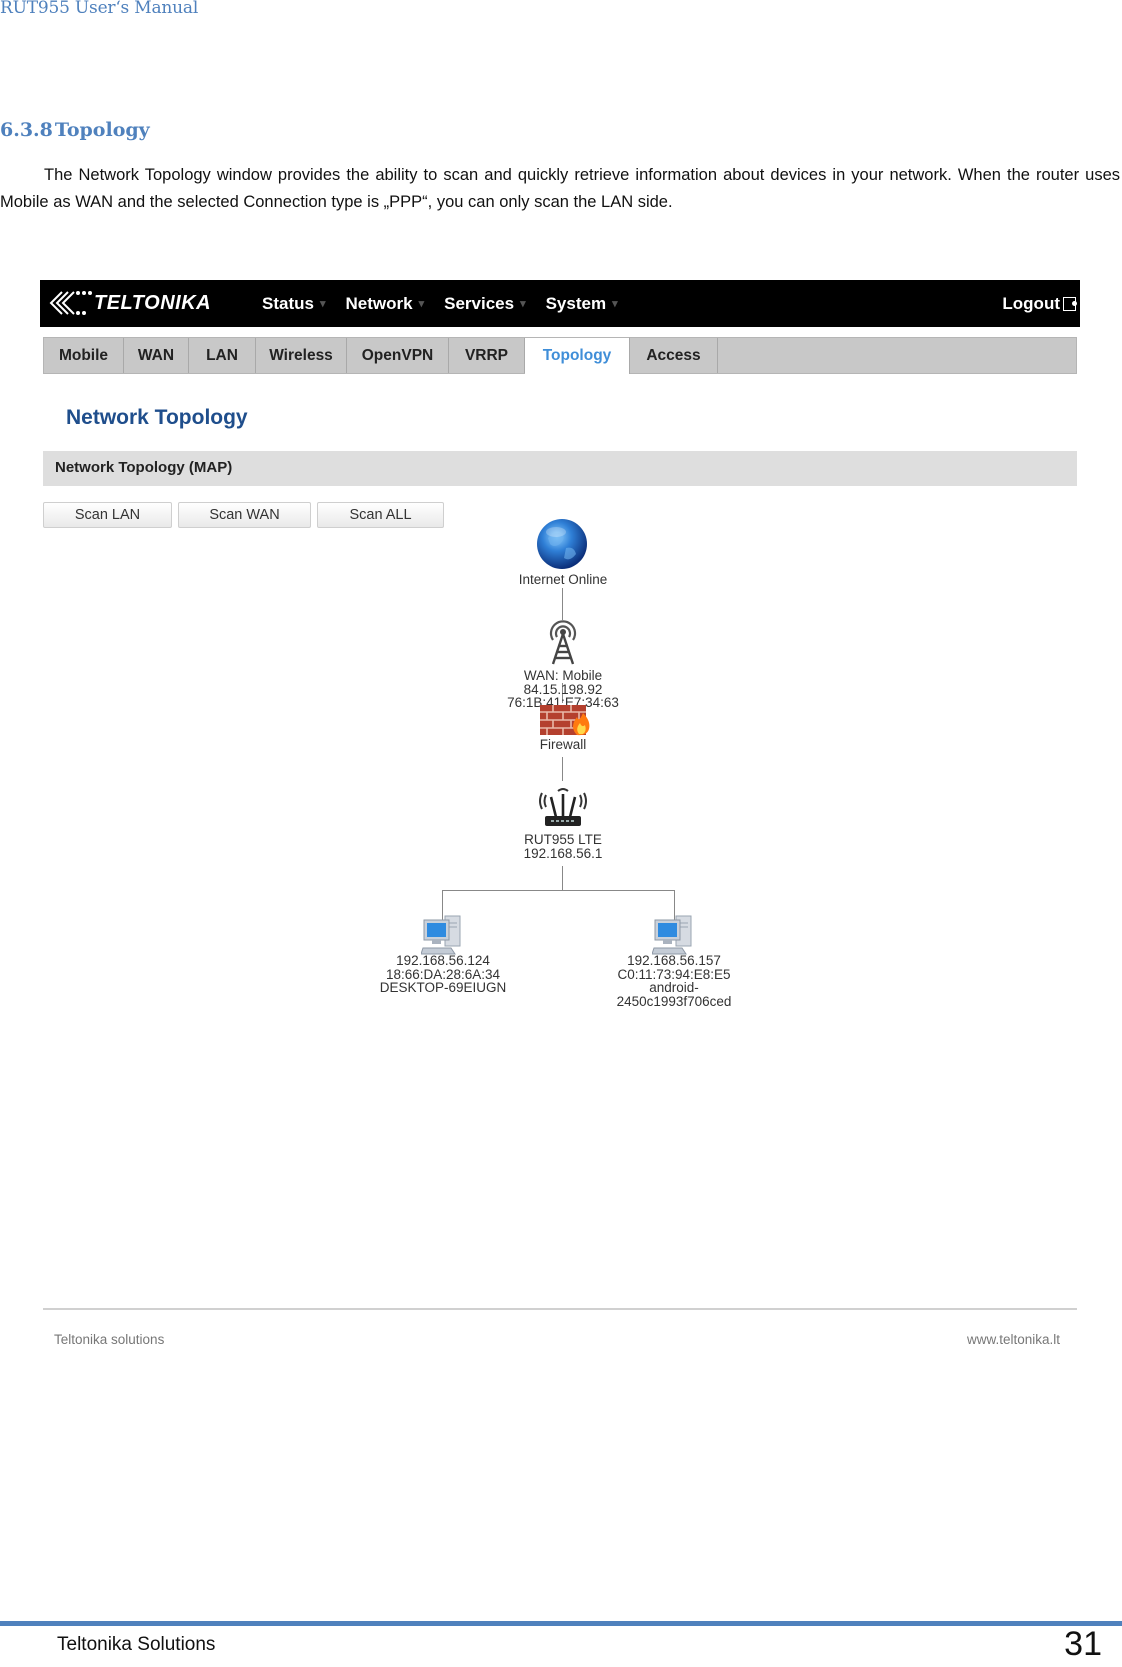  Describe the element at coordinates (443, 987) in the screenshot. I see `label-line: DESKTOP-69EIUGN` at that location.